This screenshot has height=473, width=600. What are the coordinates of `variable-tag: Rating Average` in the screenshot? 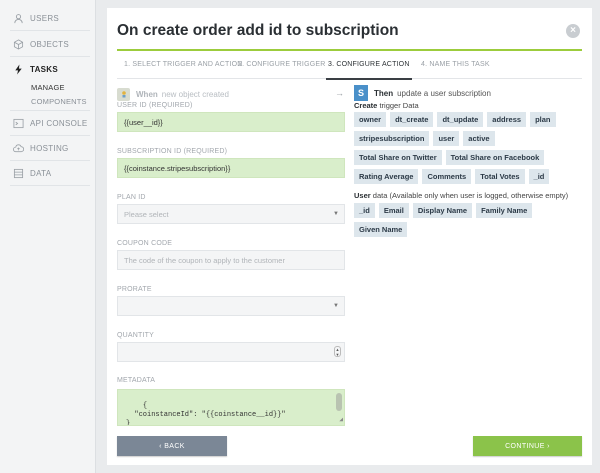 It's located at (386, 176).